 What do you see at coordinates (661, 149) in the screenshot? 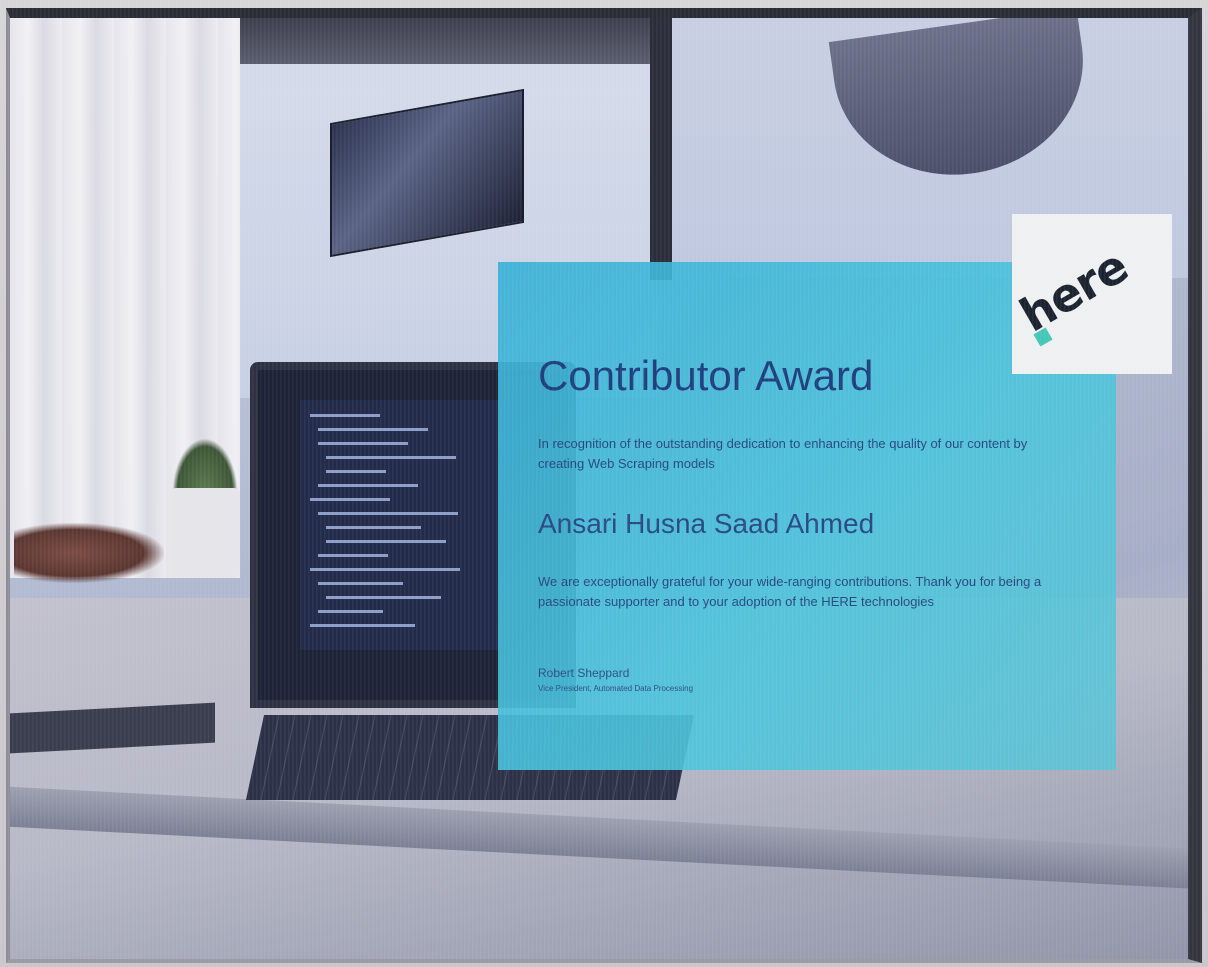
I see `pillar` at bounding box center [661, 149].